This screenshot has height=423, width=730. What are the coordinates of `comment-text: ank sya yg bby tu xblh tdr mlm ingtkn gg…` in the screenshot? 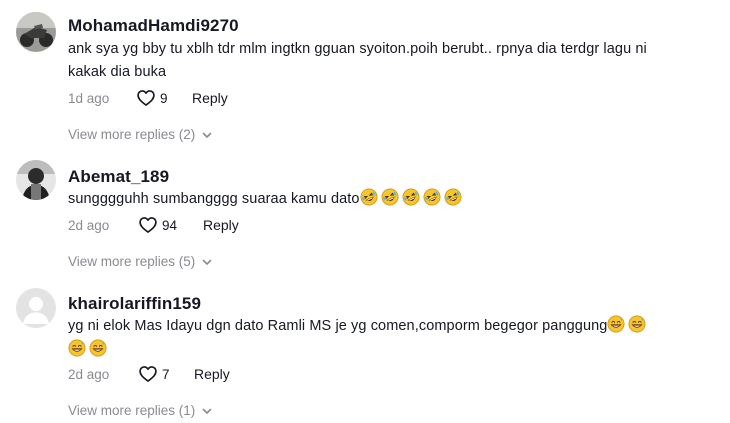 It's located at (388, 61).